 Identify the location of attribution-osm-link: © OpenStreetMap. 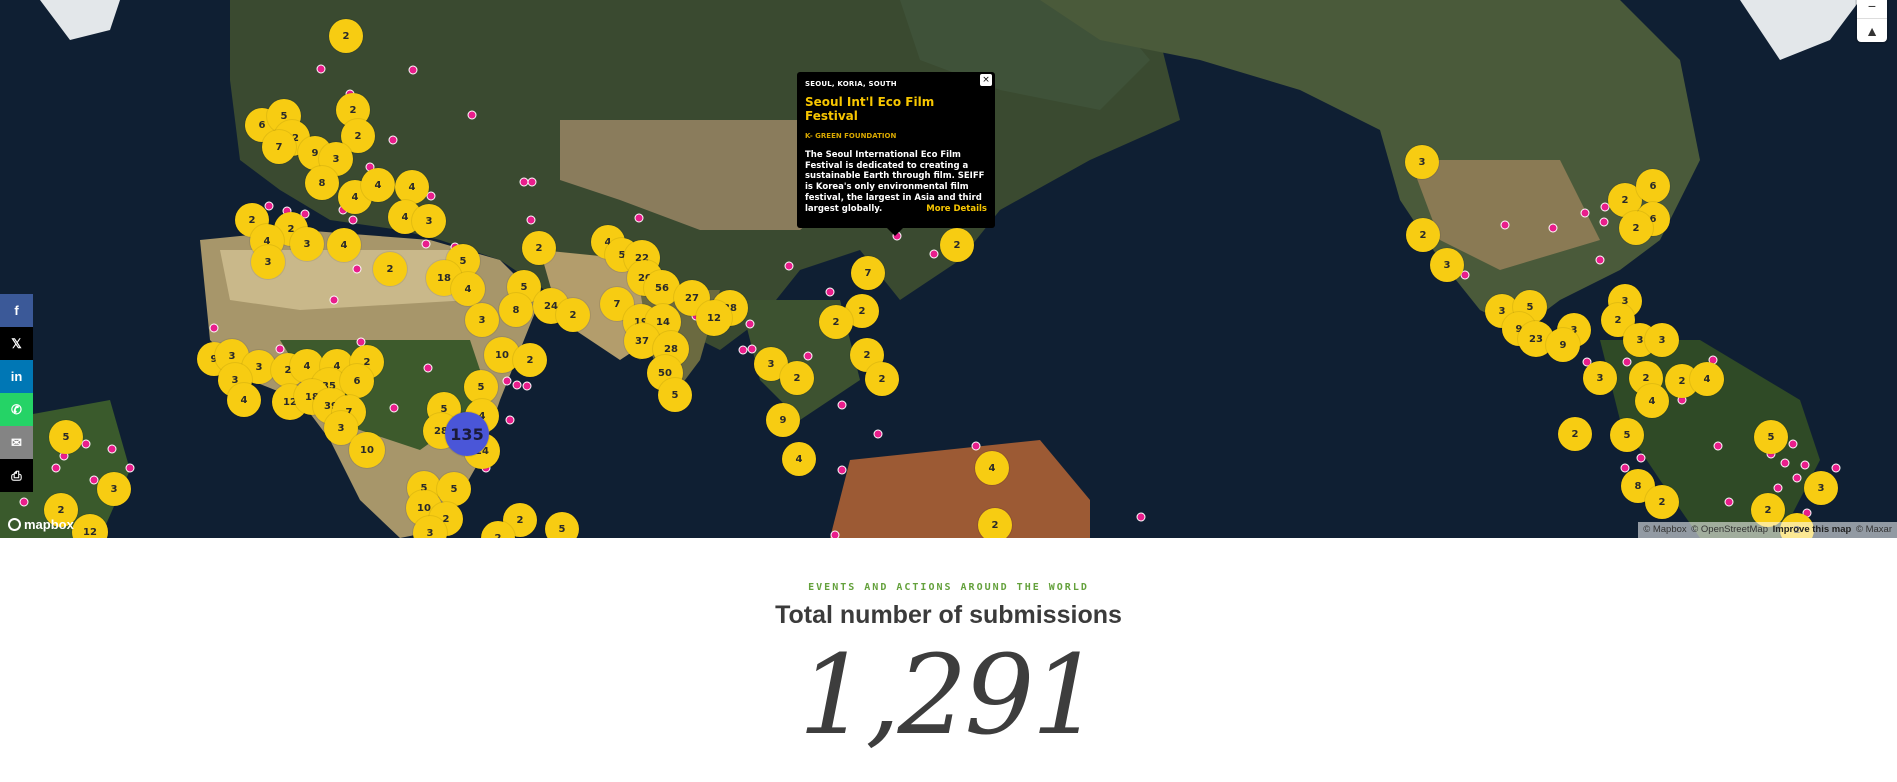
(1729, 529).